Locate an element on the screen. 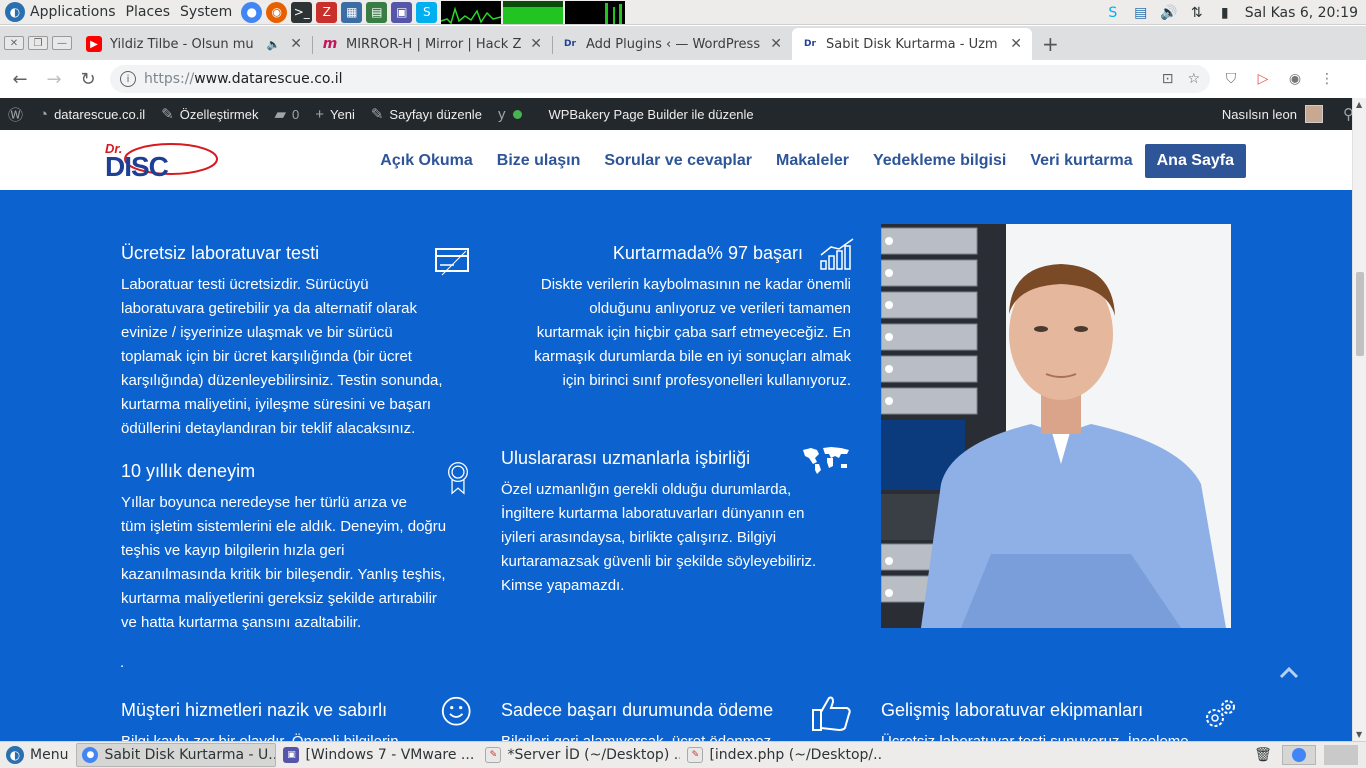 This screenshot has width=1366, height=768. chrome-launcher-icon: ● is located at coordinates (252, 12).